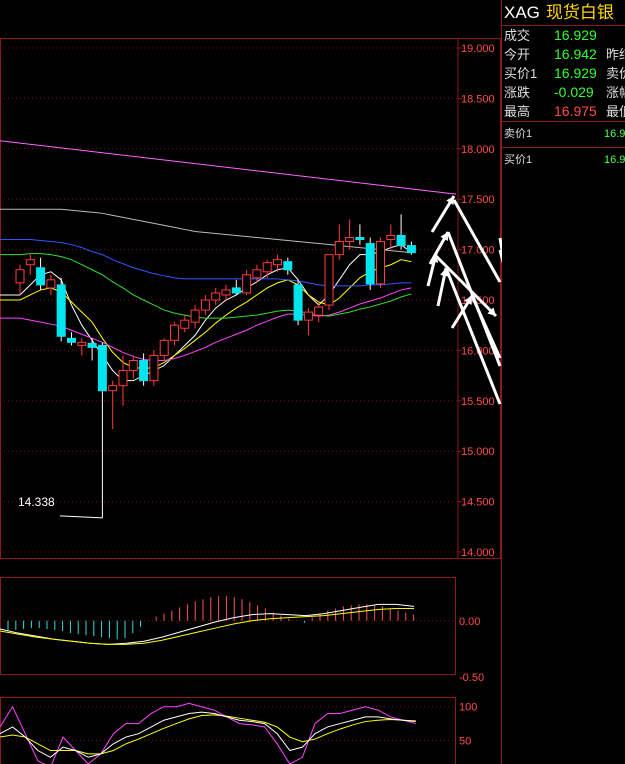 Image resolution: width=625 pixels, height=764 pixels. Describe the element at coordinates (81, 517) in the screenshot. I see `low-pointer-line` at that location.